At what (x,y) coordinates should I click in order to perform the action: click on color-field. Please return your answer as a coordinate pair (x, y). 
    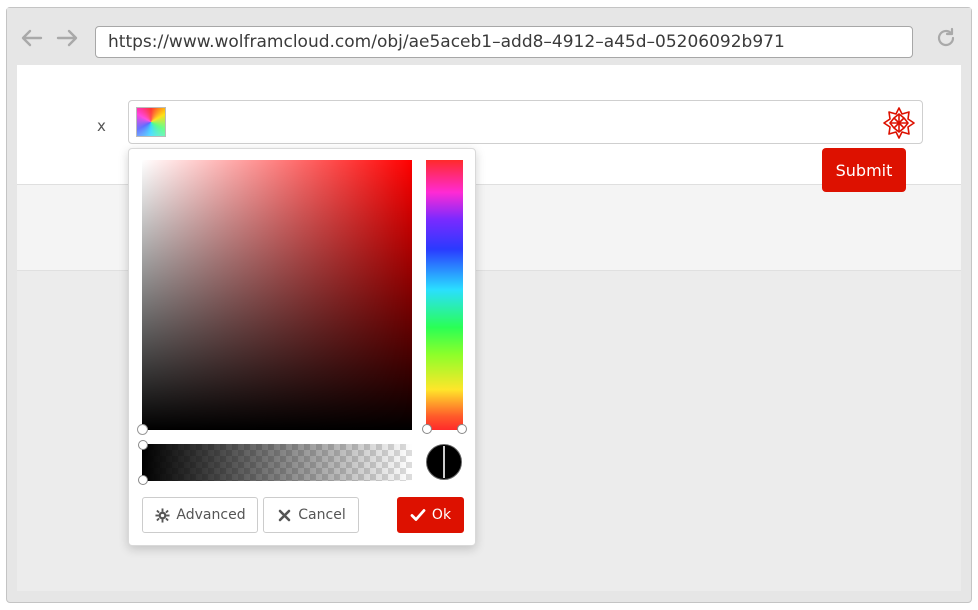
    Looking at the image, I should click on (525, 122).